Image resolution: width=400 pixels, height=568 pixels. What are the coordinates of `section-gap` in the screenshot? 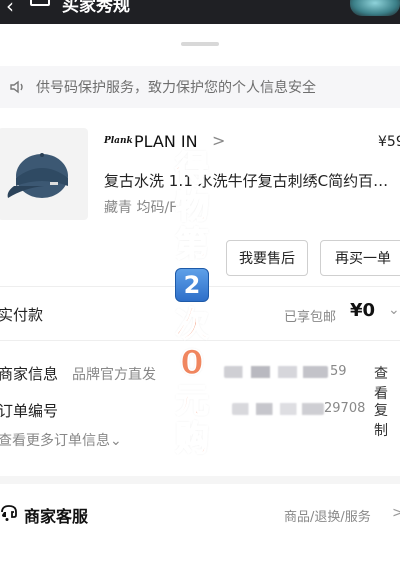 It's located at (200, 480).